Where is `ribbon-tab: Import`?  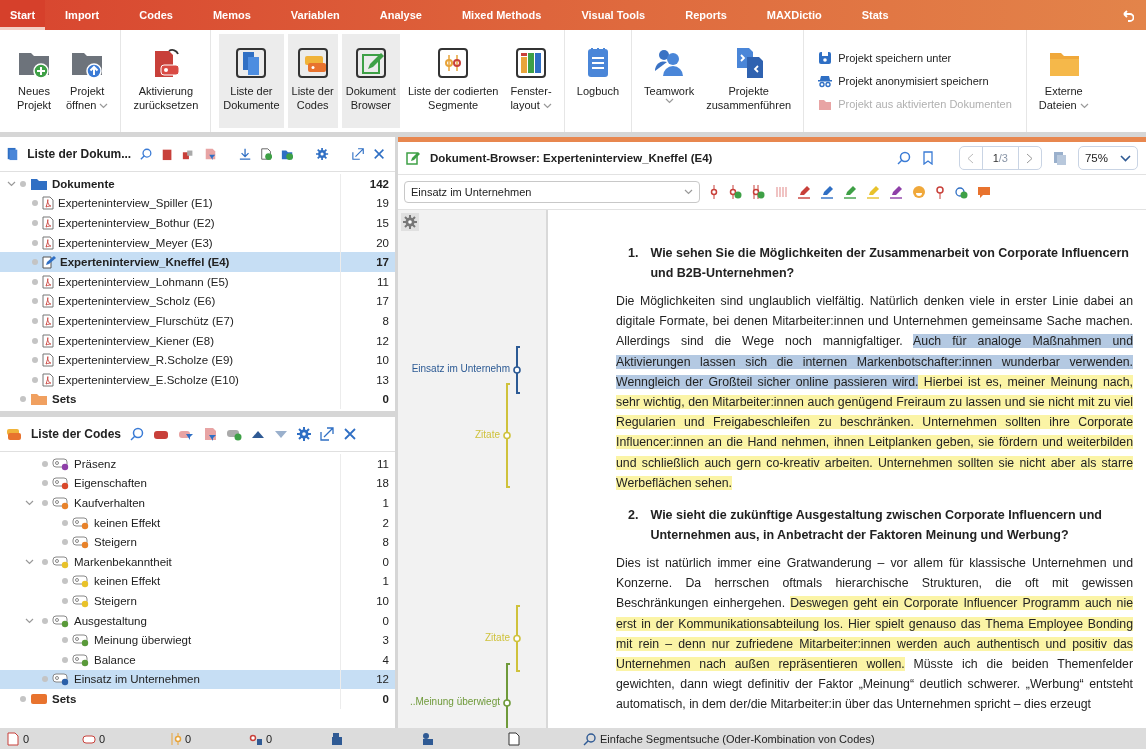 ribbon-tab: Import is located at coordinates (82, 15).